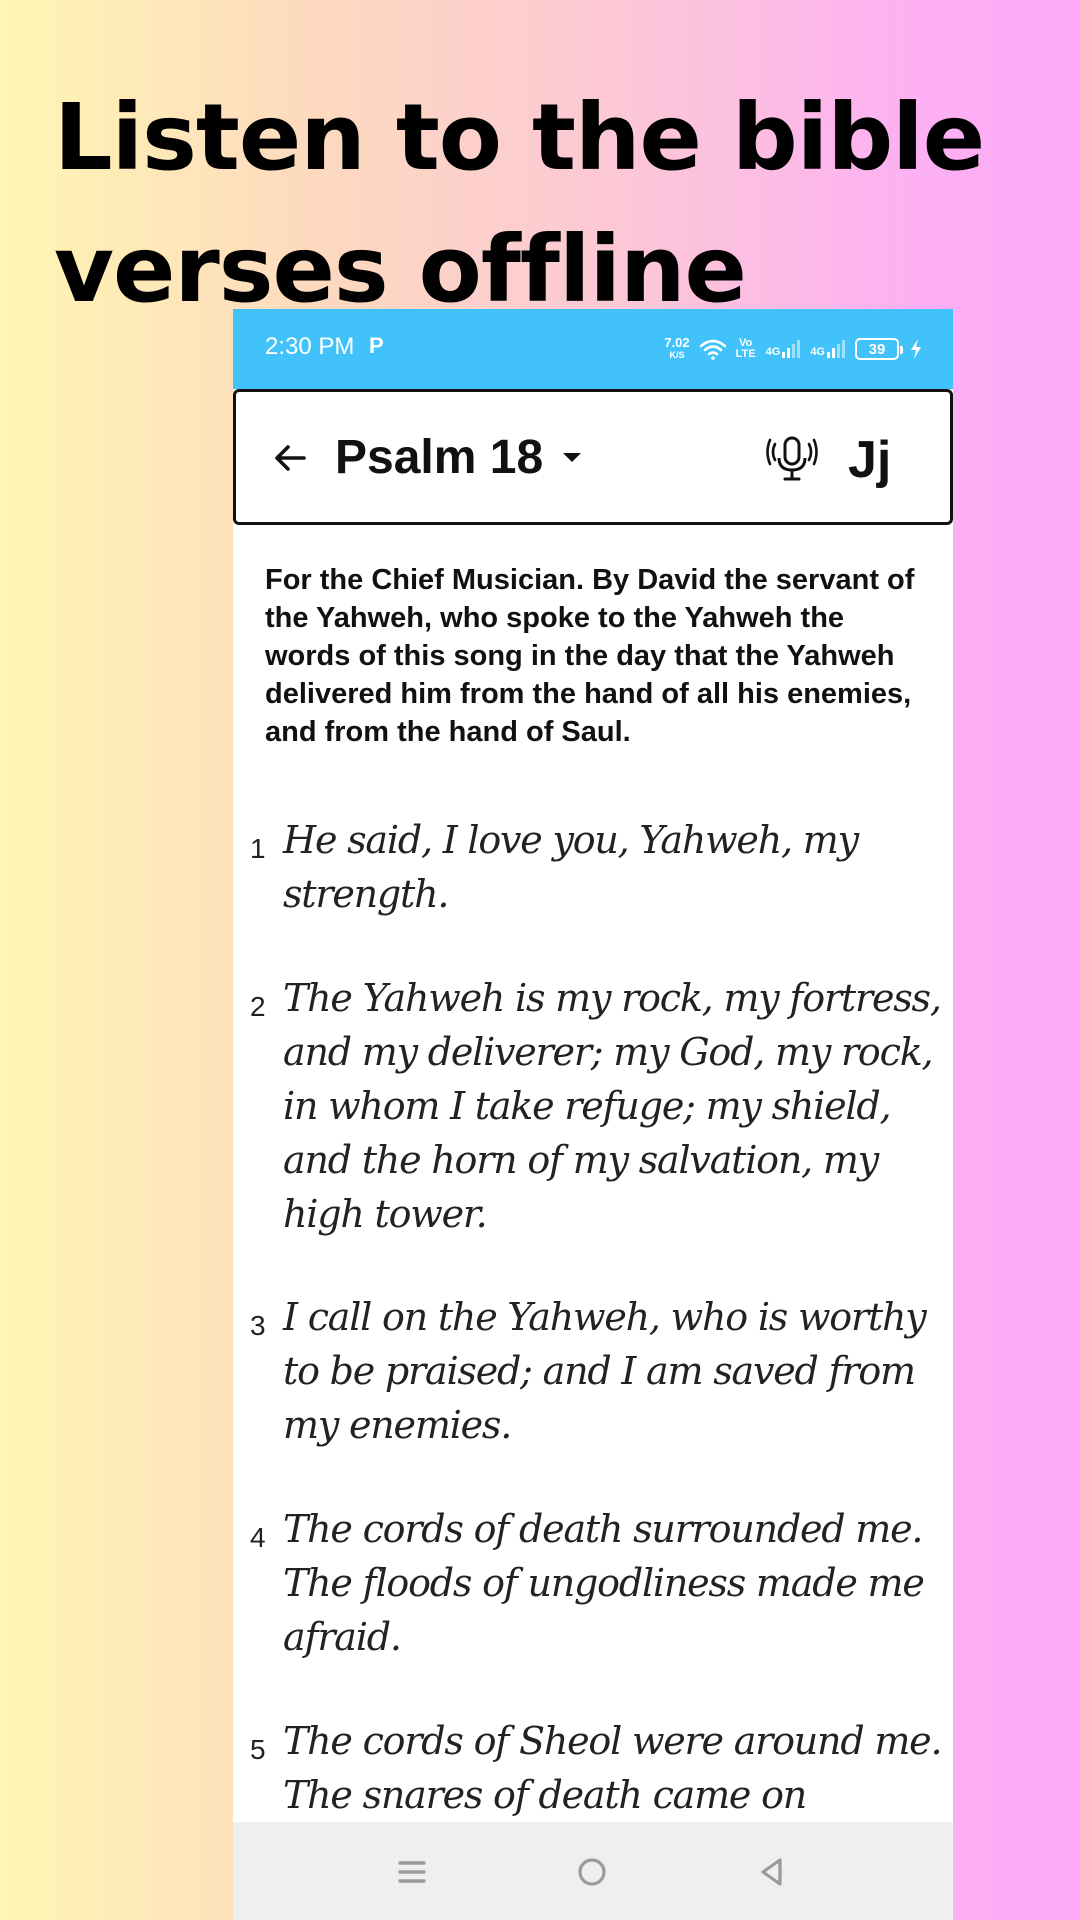  Describe the element at coordinates (258, 1325) in the screenshot. I see `verse-number: 3` at that location.